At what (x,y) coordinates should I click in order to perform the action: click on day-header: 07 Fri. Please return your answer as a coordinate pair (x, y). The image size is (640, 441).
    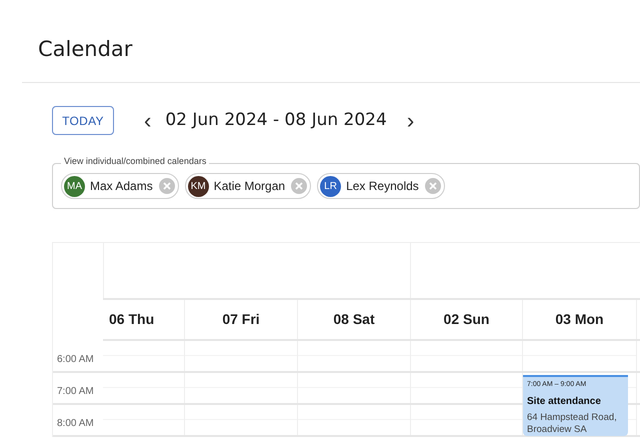
    Looking at the image, I should click on (241, 319).